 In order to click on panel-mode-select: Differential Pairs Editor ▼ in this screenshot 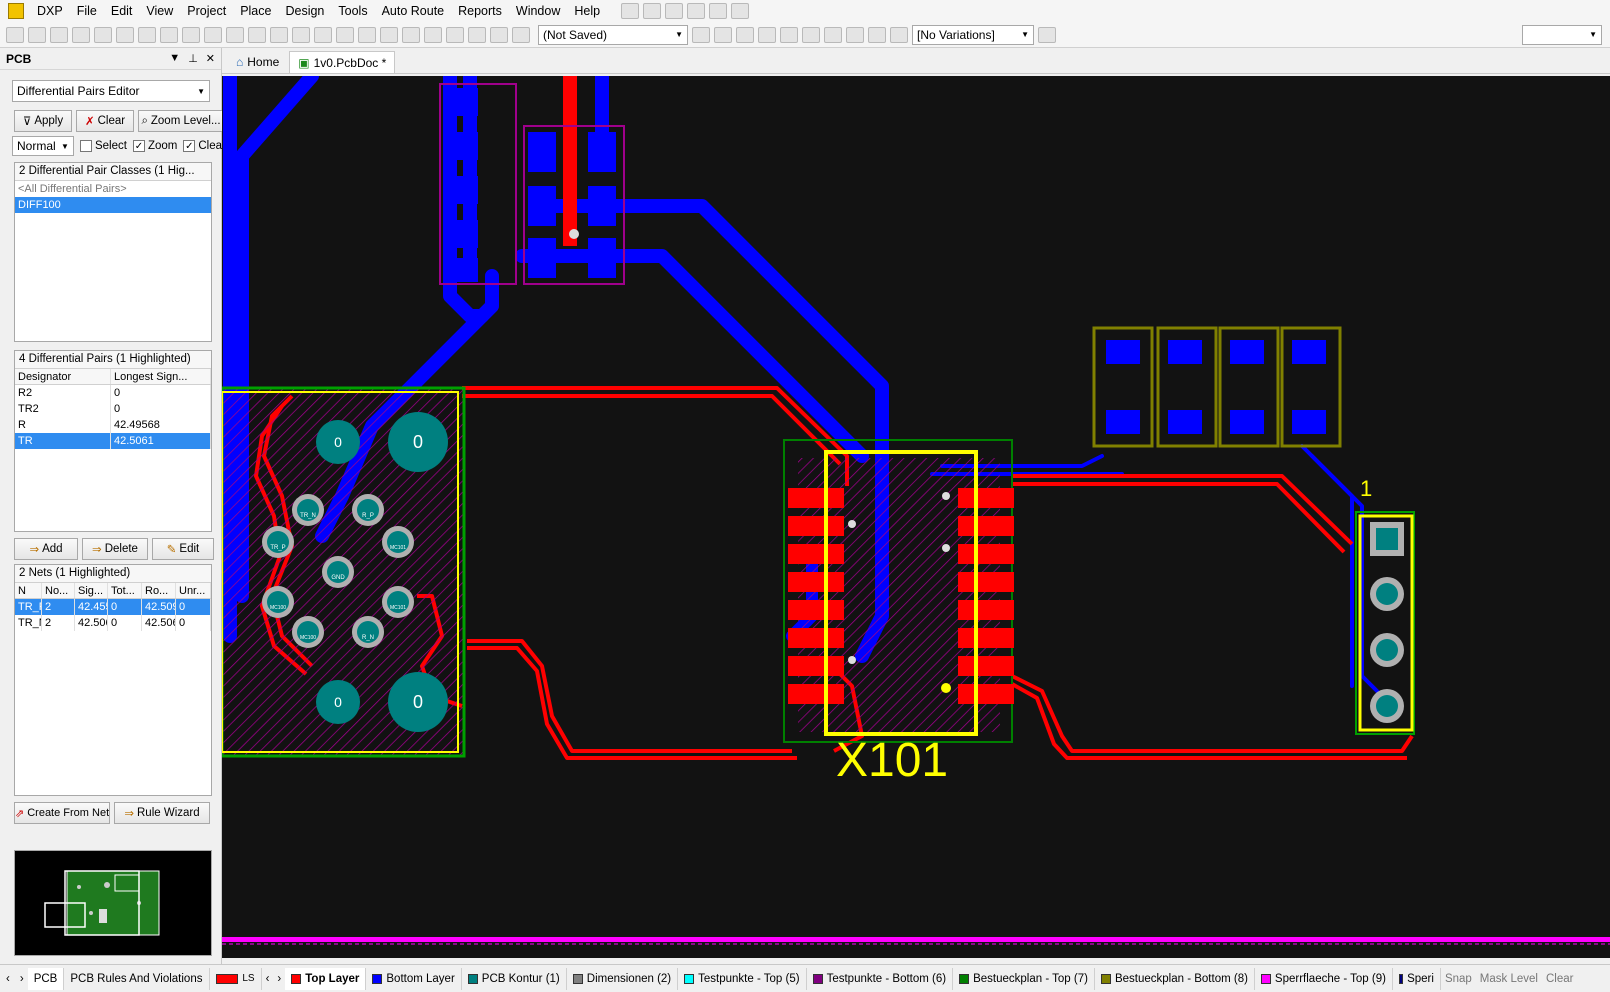, I will do `click(111, 91)`.